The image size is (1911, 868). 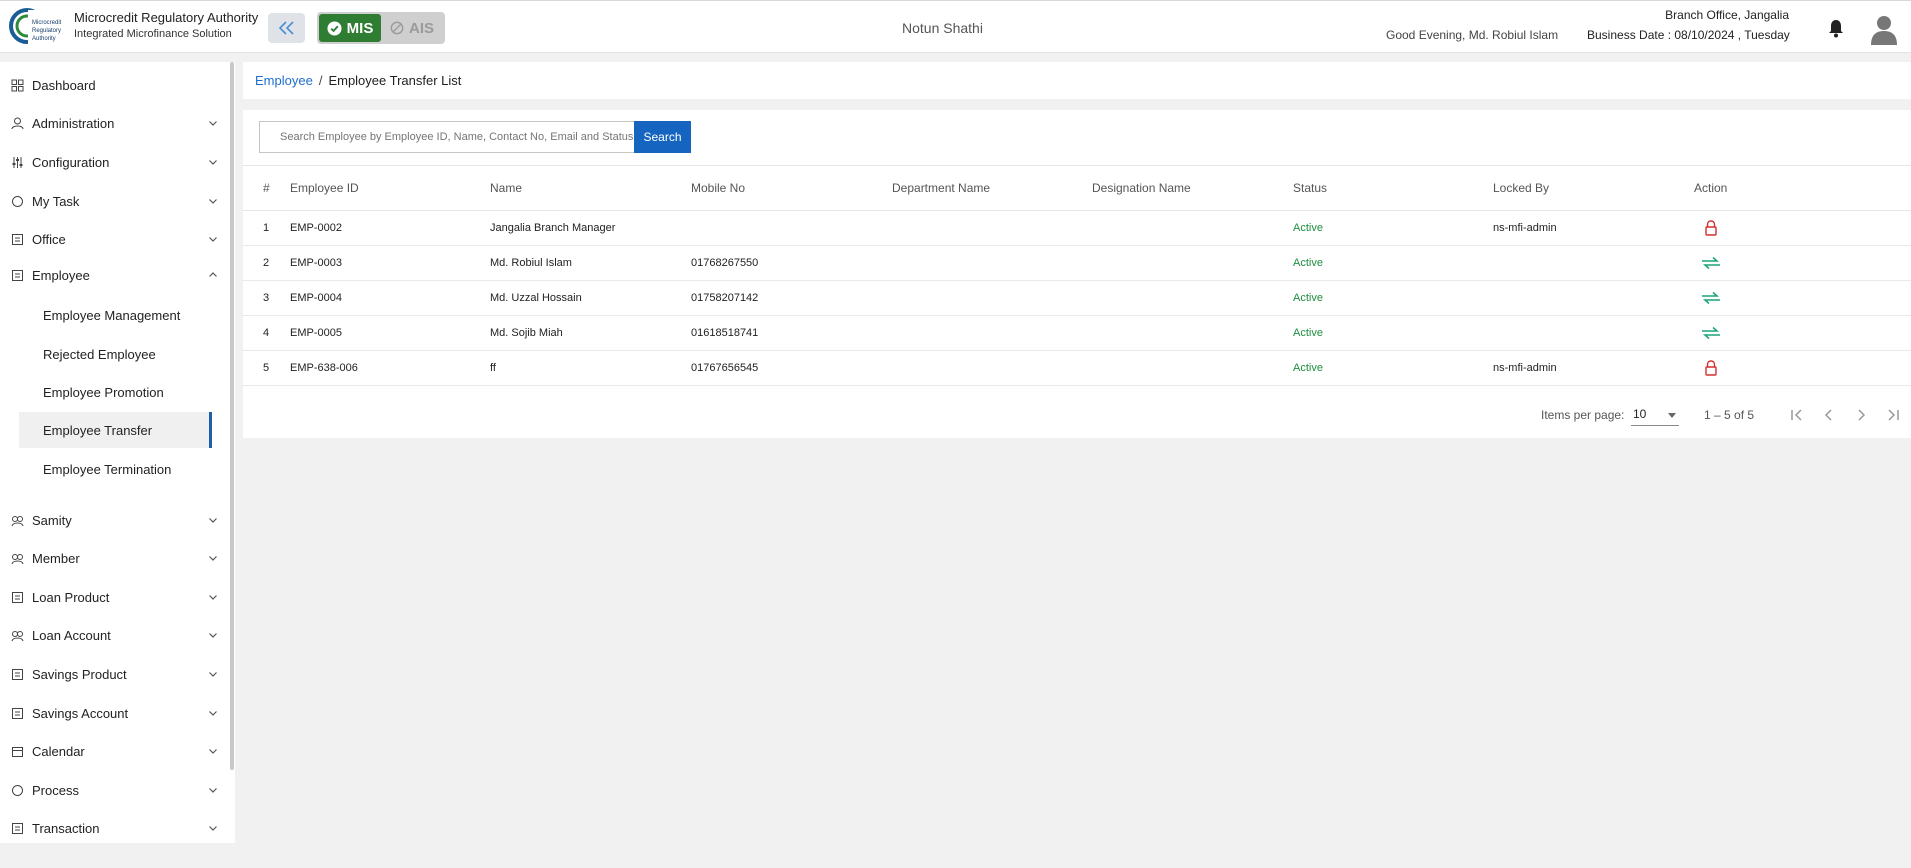 What do you see at coordinates (114, 520) in the screenshot?
I see `sidebar-item-samity: Samity` at bounding box center [114, 520].